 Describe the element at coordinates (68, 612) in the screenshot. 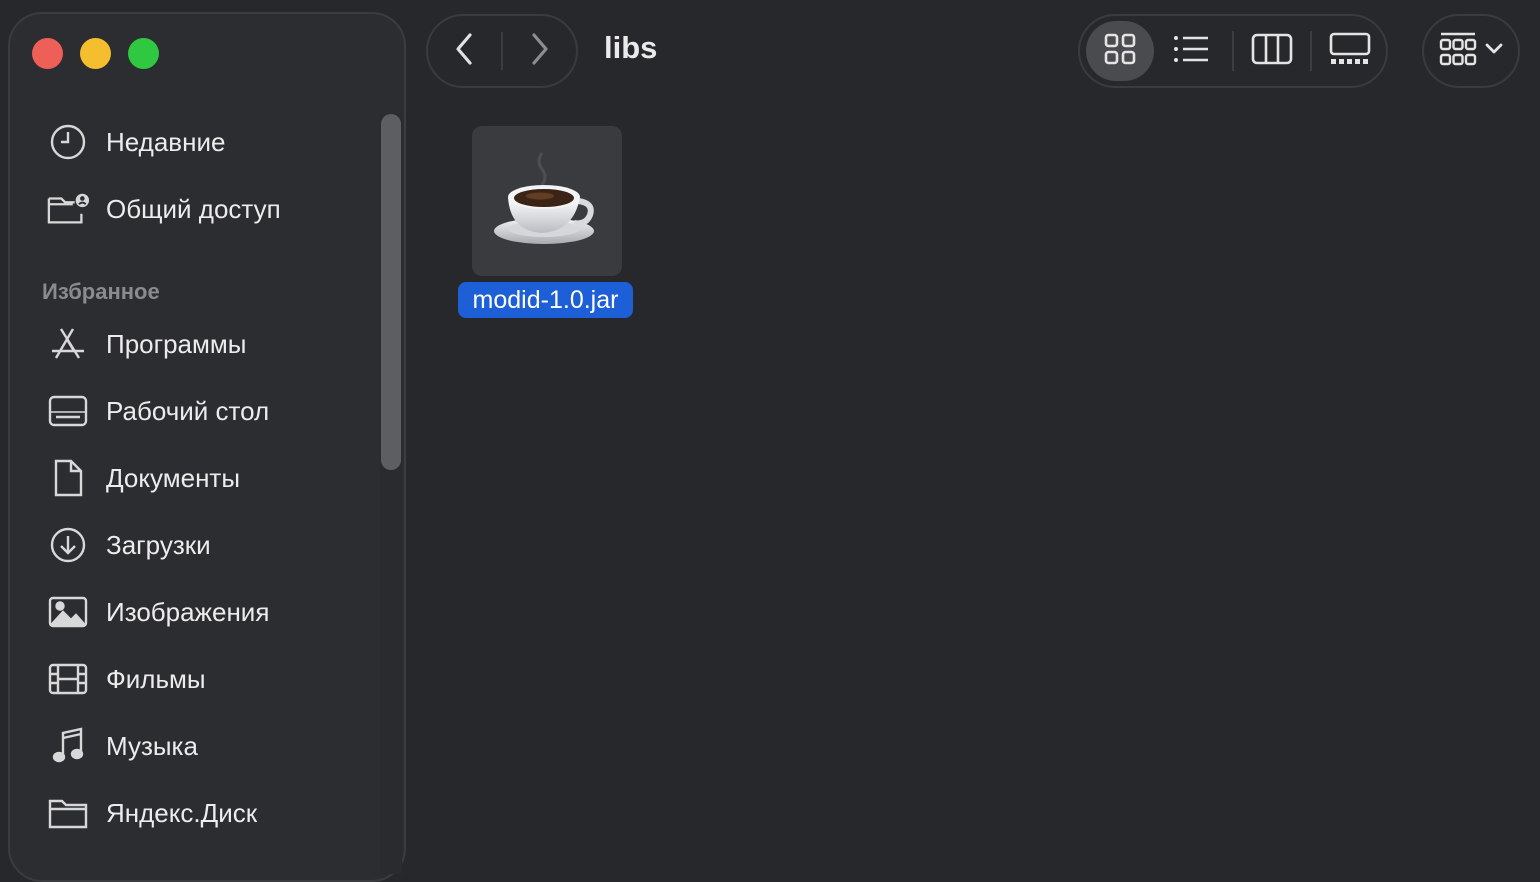

I see `photos-icon` at that location.